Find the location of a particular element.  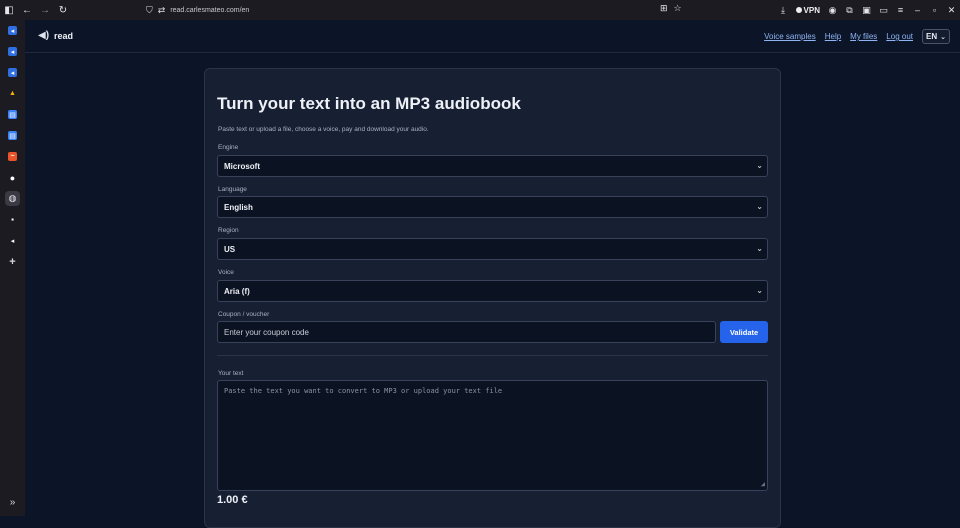

reader-icon: ▪ is located at coordinates (12, 219).